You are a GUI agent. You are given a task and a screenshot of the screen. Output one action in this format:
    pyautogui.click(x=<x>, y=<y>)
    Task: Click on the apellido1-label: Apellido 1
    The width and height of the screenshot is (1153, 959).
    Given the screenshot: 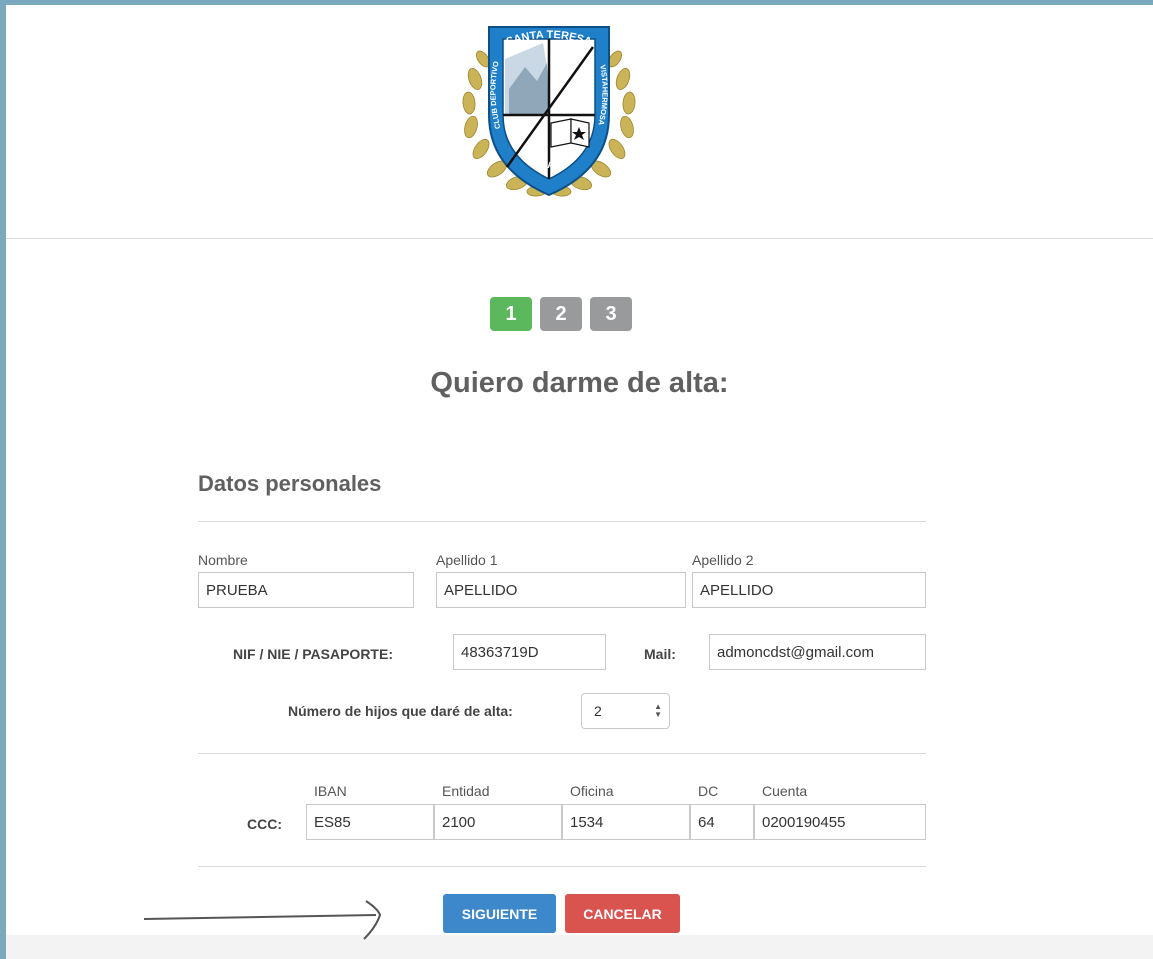 What is the action you would take?
    pyautogui.click(x=467, y=560)
    